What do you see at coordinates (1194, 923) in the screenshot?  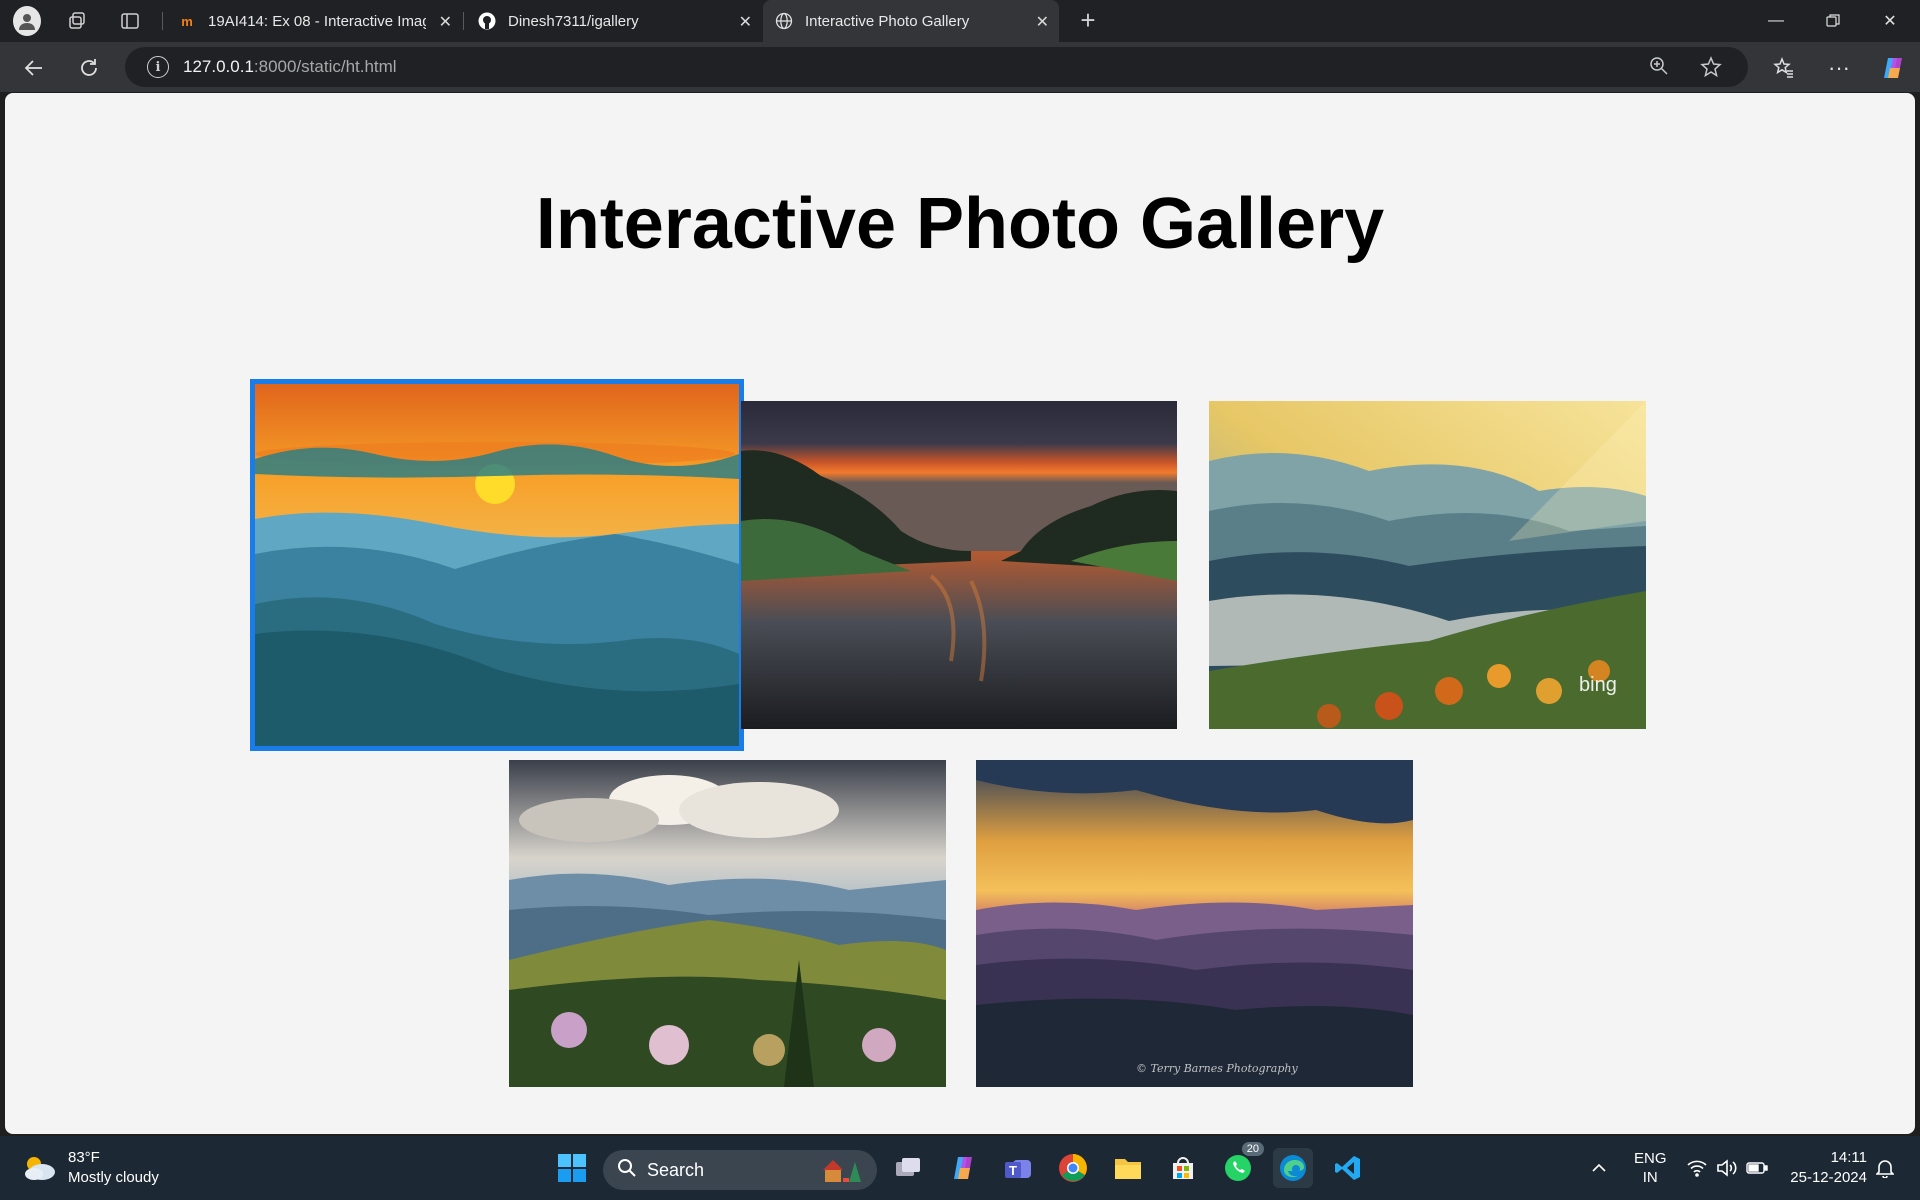 I see `gallery-photo-golden-ridges: © Terry Barnes Photography` at bounding box center [1194, 923].